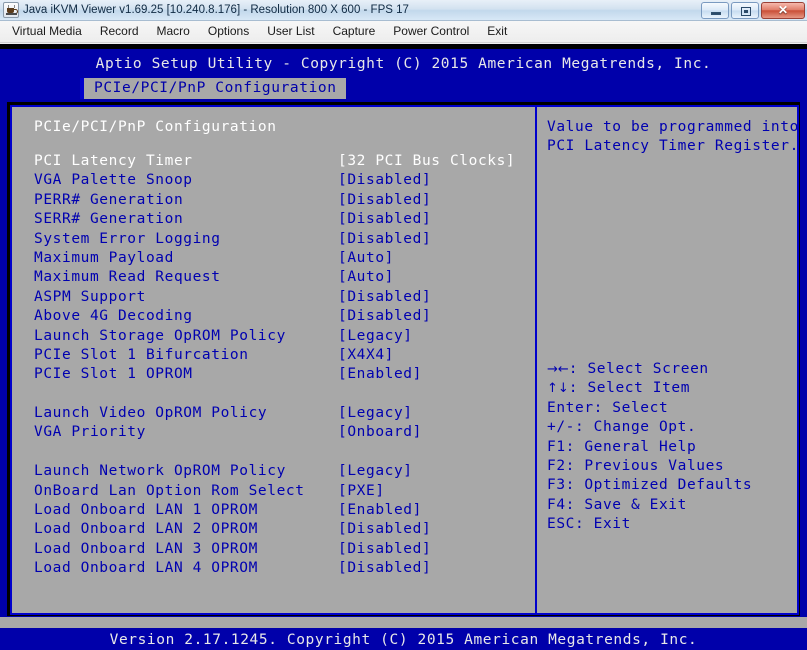 This screenshot has height=650, width=807. What do you see at coordinates (146, 529) in the screenshot?
I see `setting-label: Load Onboard LAN 2 OPROM` at bounding box center [146, 529].